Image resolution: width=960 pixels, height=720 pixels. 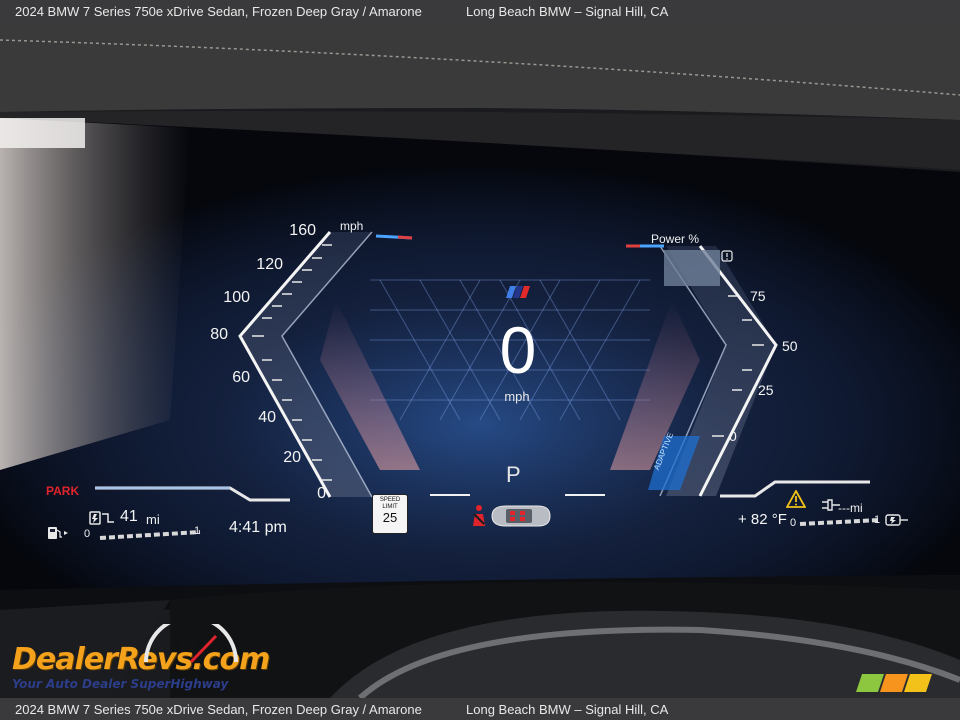 What do you see at coordinates (321, 493) in the screenshot?
I see `speed-tick-0: 0` at bounding box center [321, 493].